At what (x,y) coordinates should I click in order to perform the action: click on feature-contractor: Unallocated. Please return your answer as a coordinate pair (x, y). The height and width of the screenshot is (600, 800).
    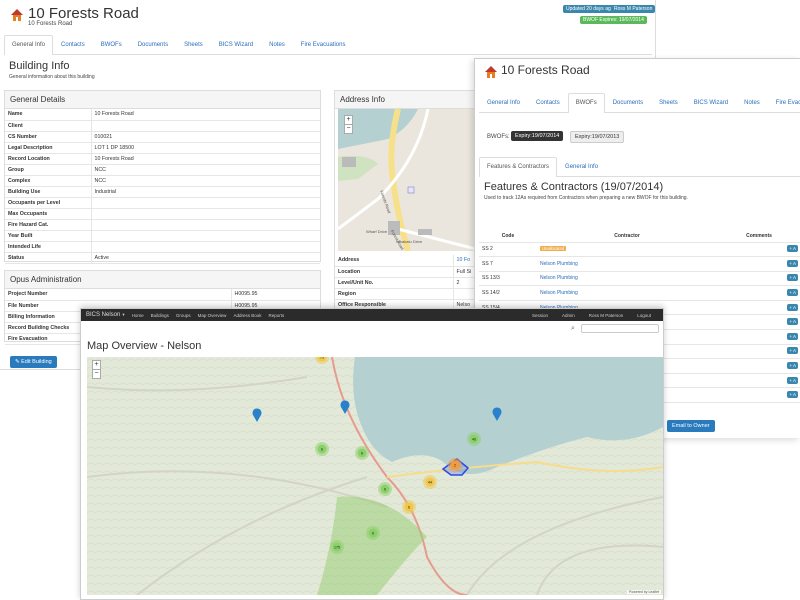
    Looking at the image, I should click on (627, 250).